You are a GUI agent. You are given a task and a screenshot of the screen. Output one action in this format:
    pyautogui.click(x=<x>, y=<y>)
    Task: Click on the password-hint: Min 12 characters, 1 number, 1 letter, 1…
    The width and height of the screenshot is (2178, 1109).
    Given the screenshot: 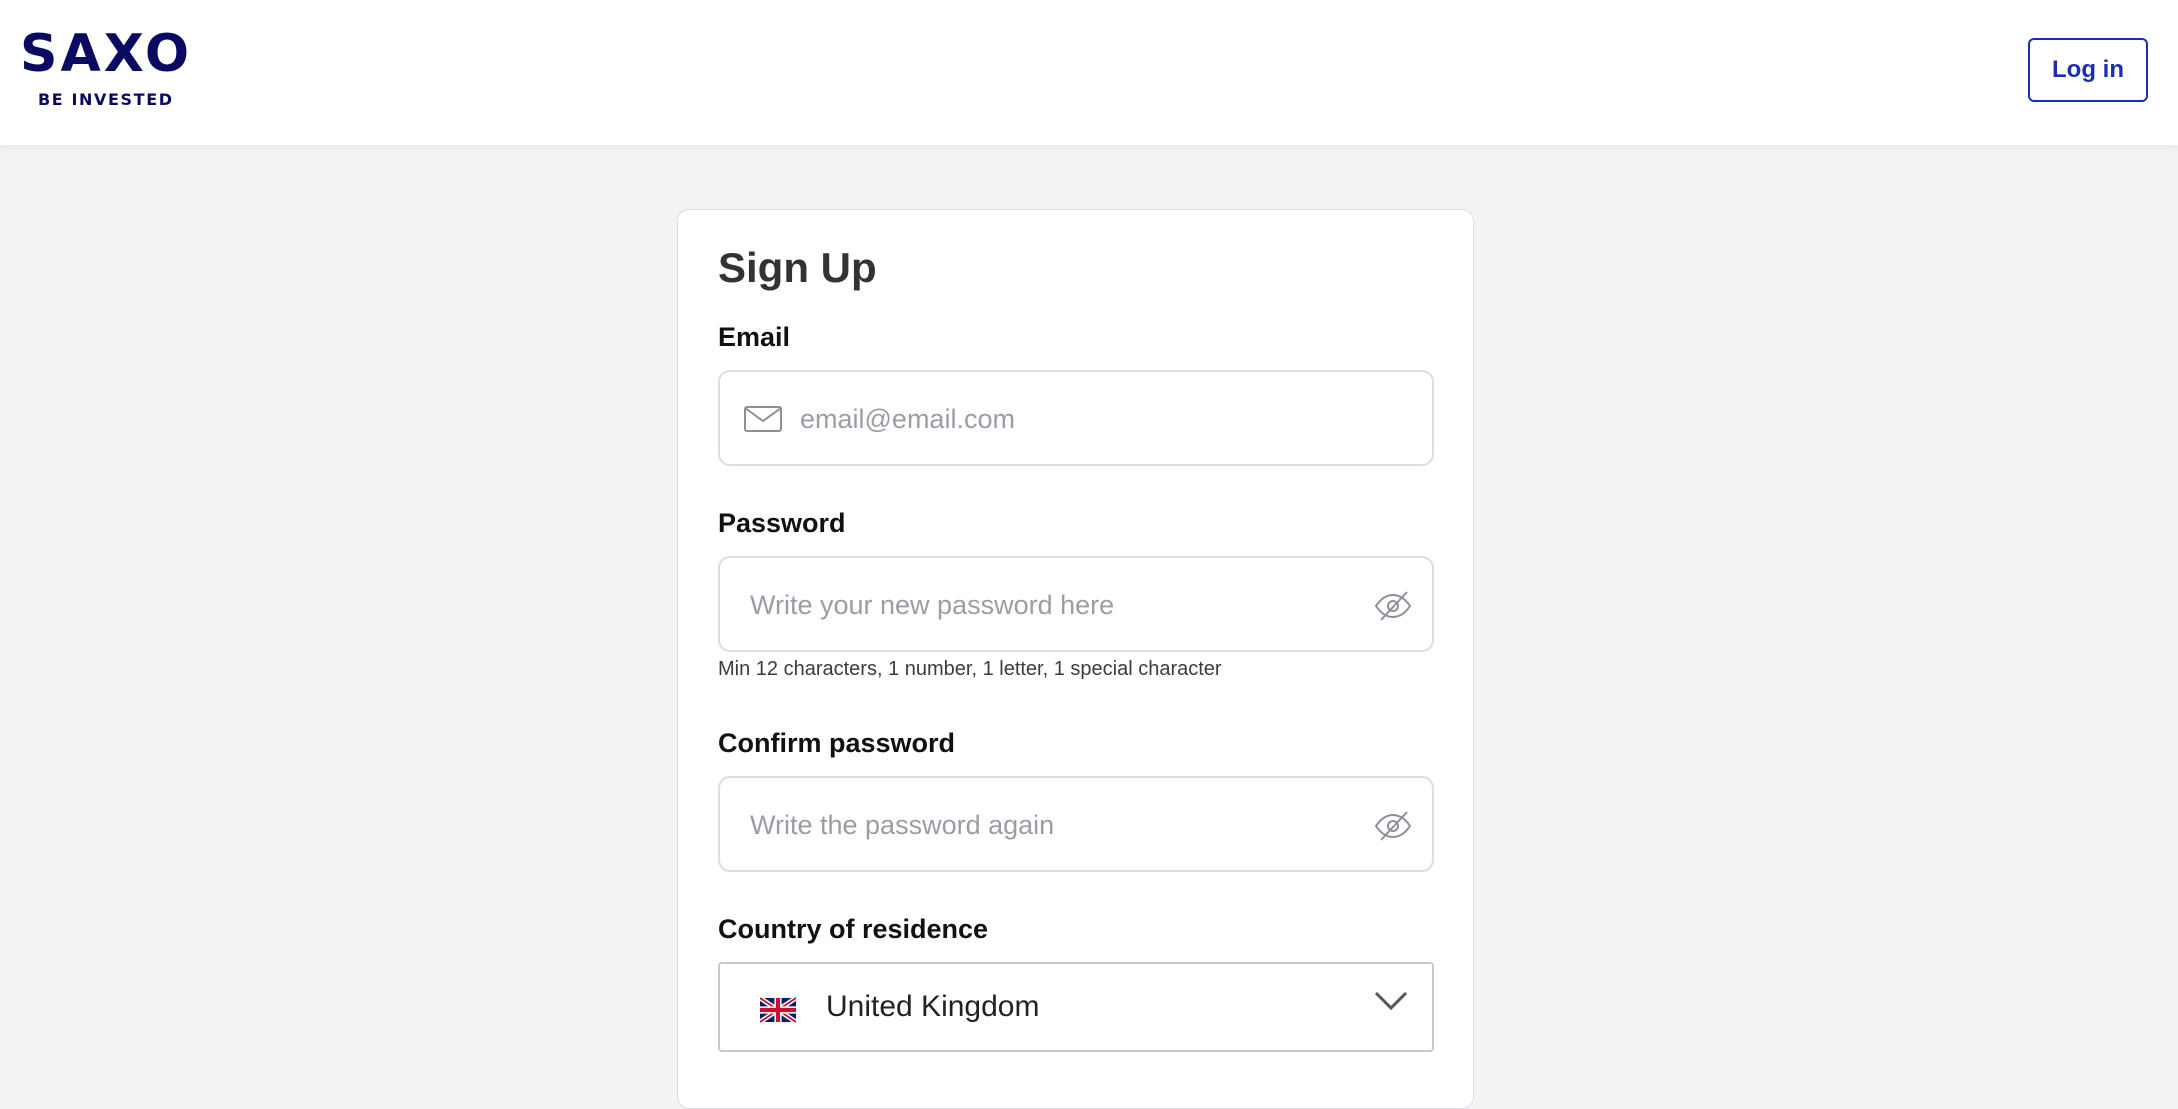 What is the action you would take?
    pyautogui.click(x=970, y=669)
    